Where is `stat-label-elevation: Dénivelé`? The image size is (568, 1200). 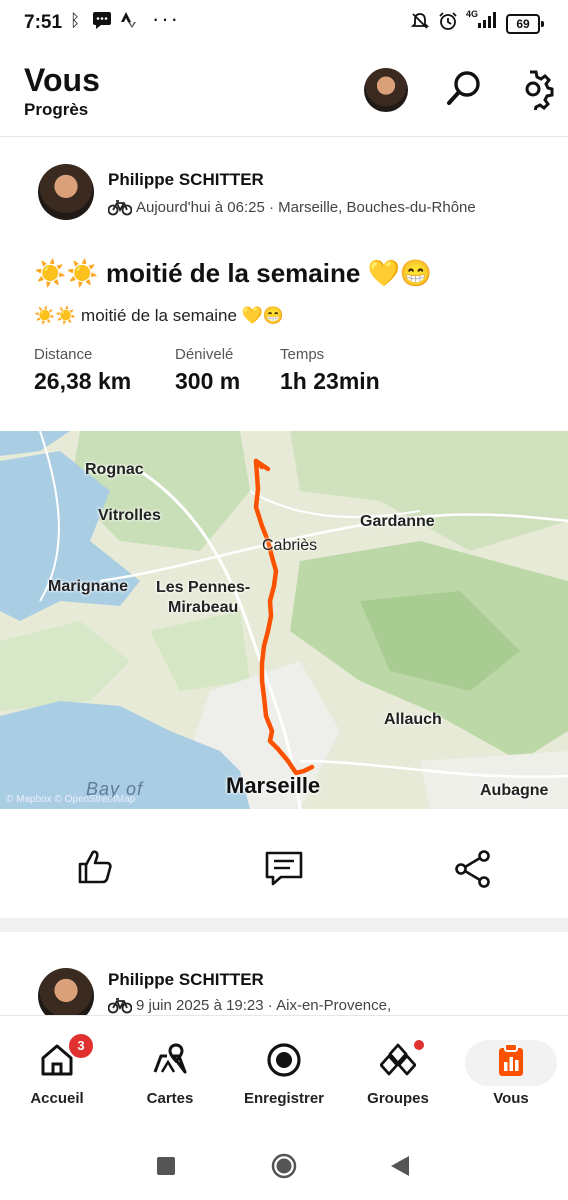
stat-label-elevation: Dénivelé is located at coordinates (204, 354).